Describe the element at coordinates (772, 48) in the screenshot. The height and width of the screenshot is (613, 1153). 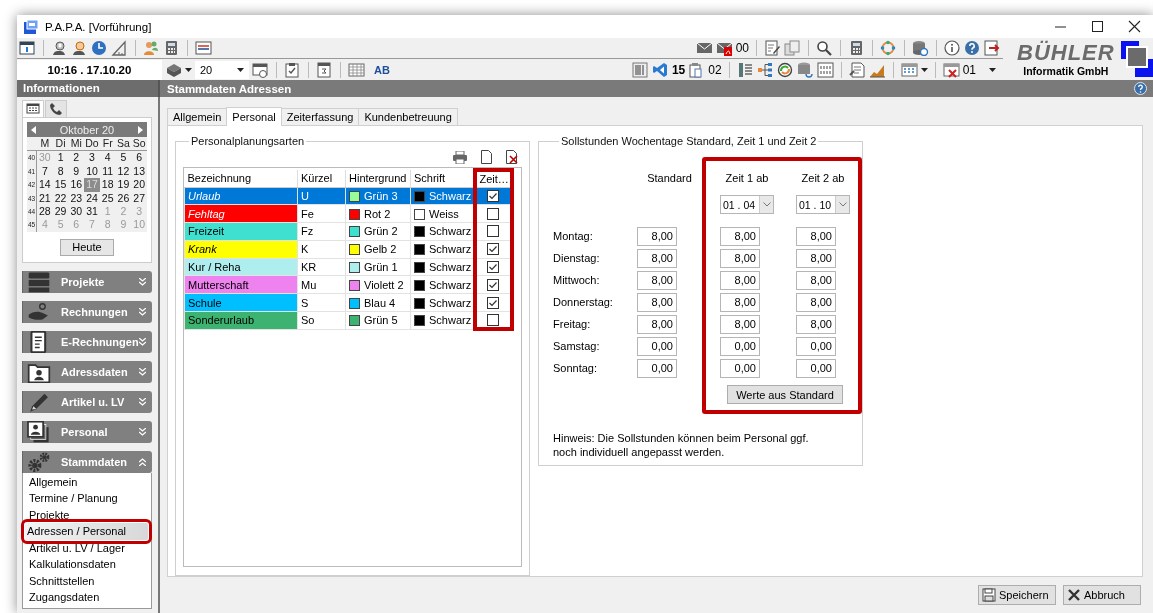
I see `edit-icon` at that location.